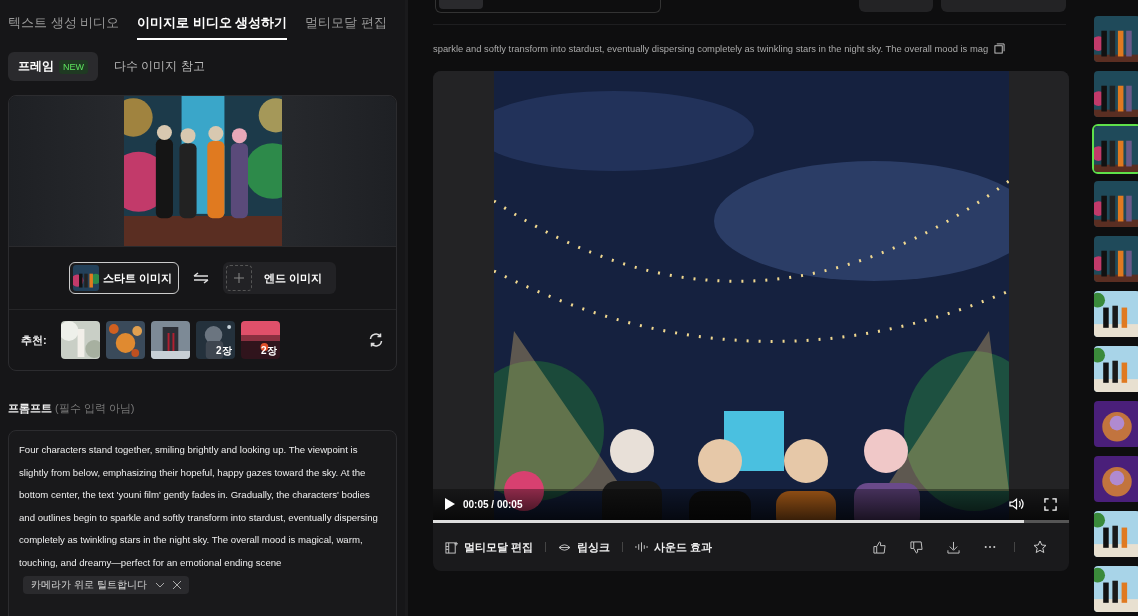 This screenshot has width=1138, height=616. Describe the element at coordinates (711, 48) in the screenshot. I see `prompt-caption: sparkle and softly transform into stardust, eventually dispersing completely as twinkling stars in the night sky. The overall mood is mag` at that location.